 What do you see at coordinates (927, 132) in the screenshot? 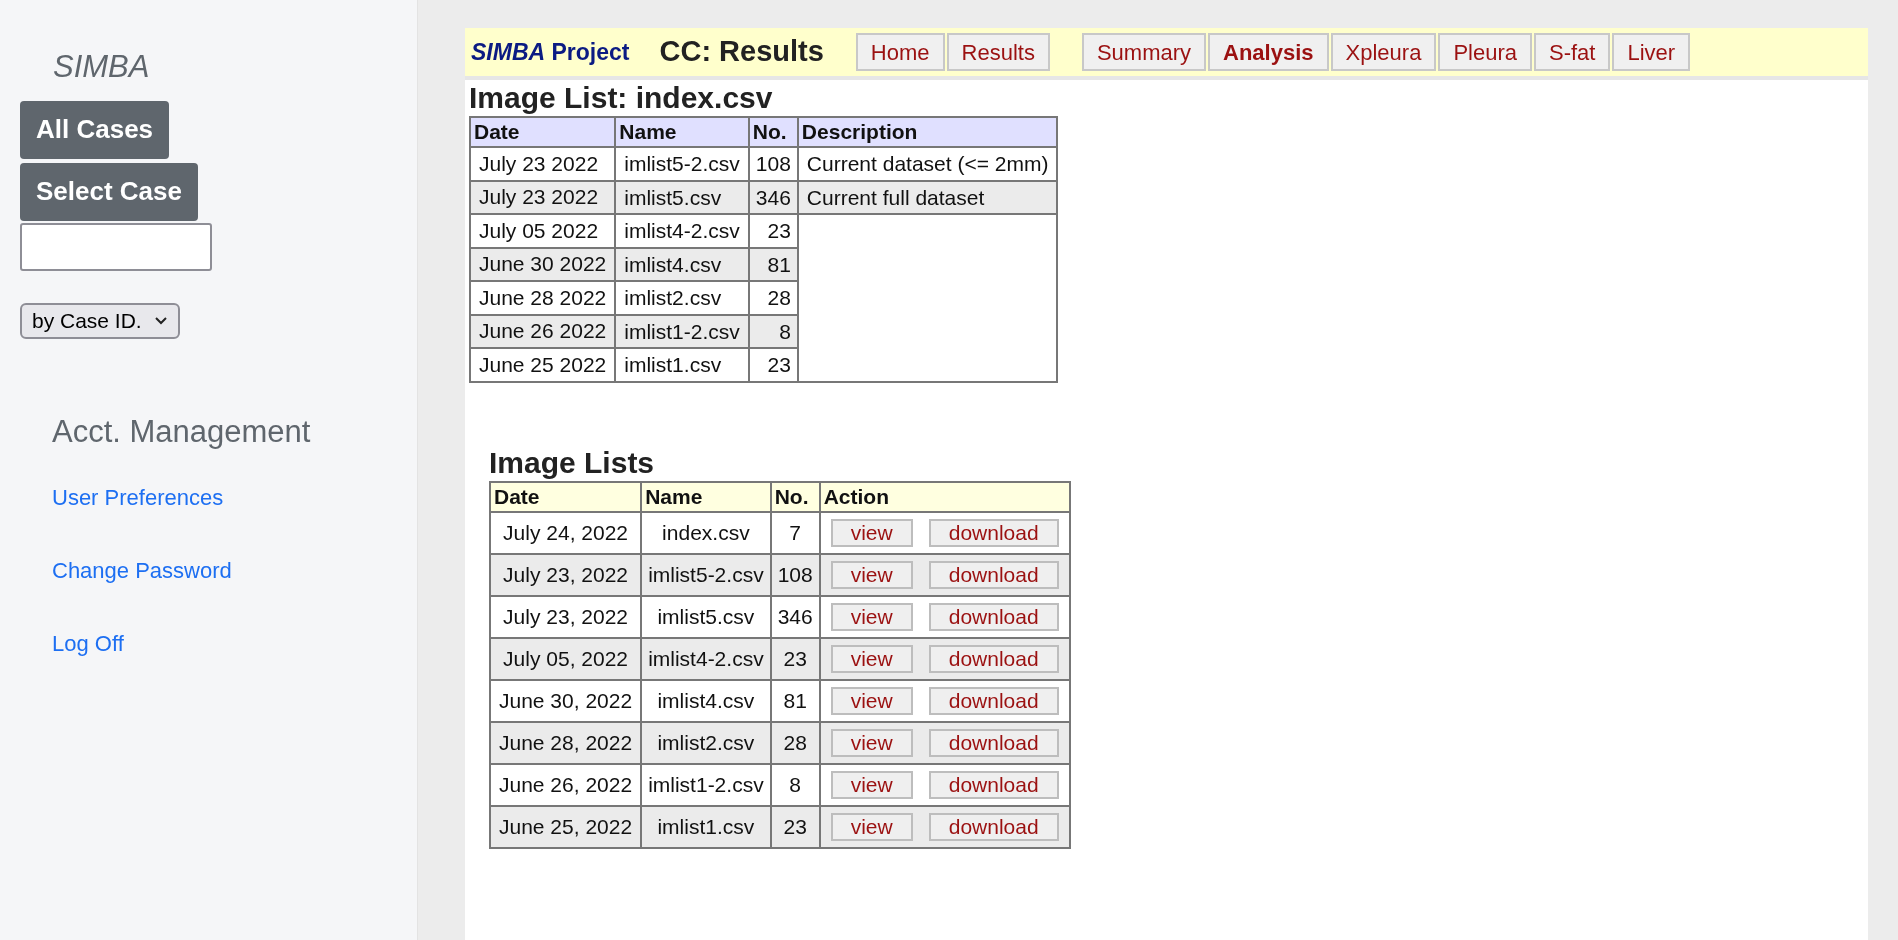
I see `column-header: Description` at bounding box center [927, 132].